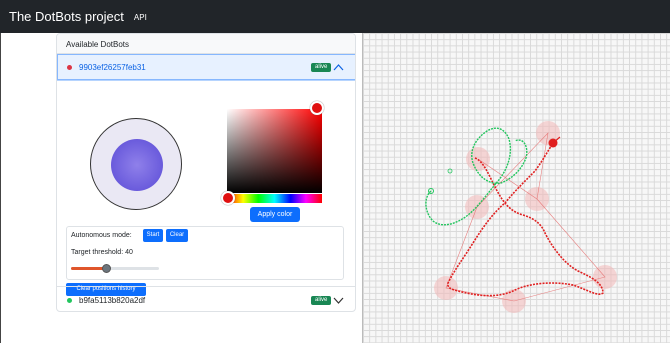 This screenshot has width=670, height=343. Describe the element at coordinates (177, 235) in the screenshot. I see `clear-button: Clear` at that location.